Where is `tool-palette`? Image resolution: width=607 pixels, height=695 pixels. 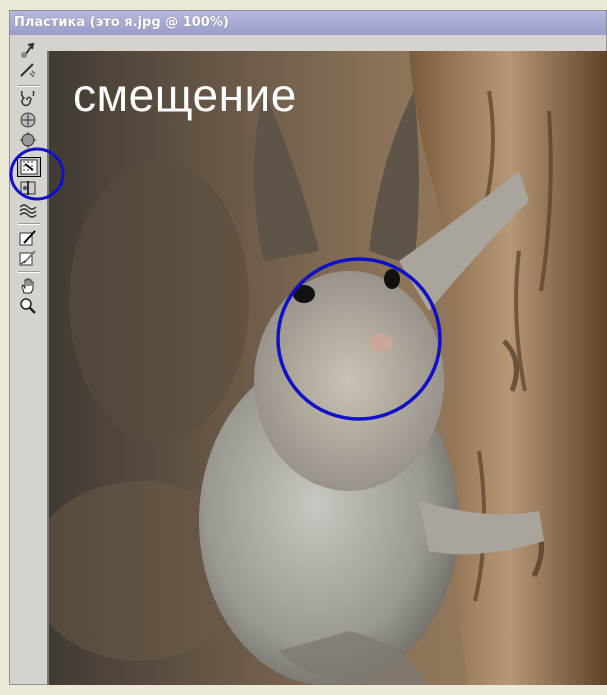
tool-palette is located at coordinates (29, 229).